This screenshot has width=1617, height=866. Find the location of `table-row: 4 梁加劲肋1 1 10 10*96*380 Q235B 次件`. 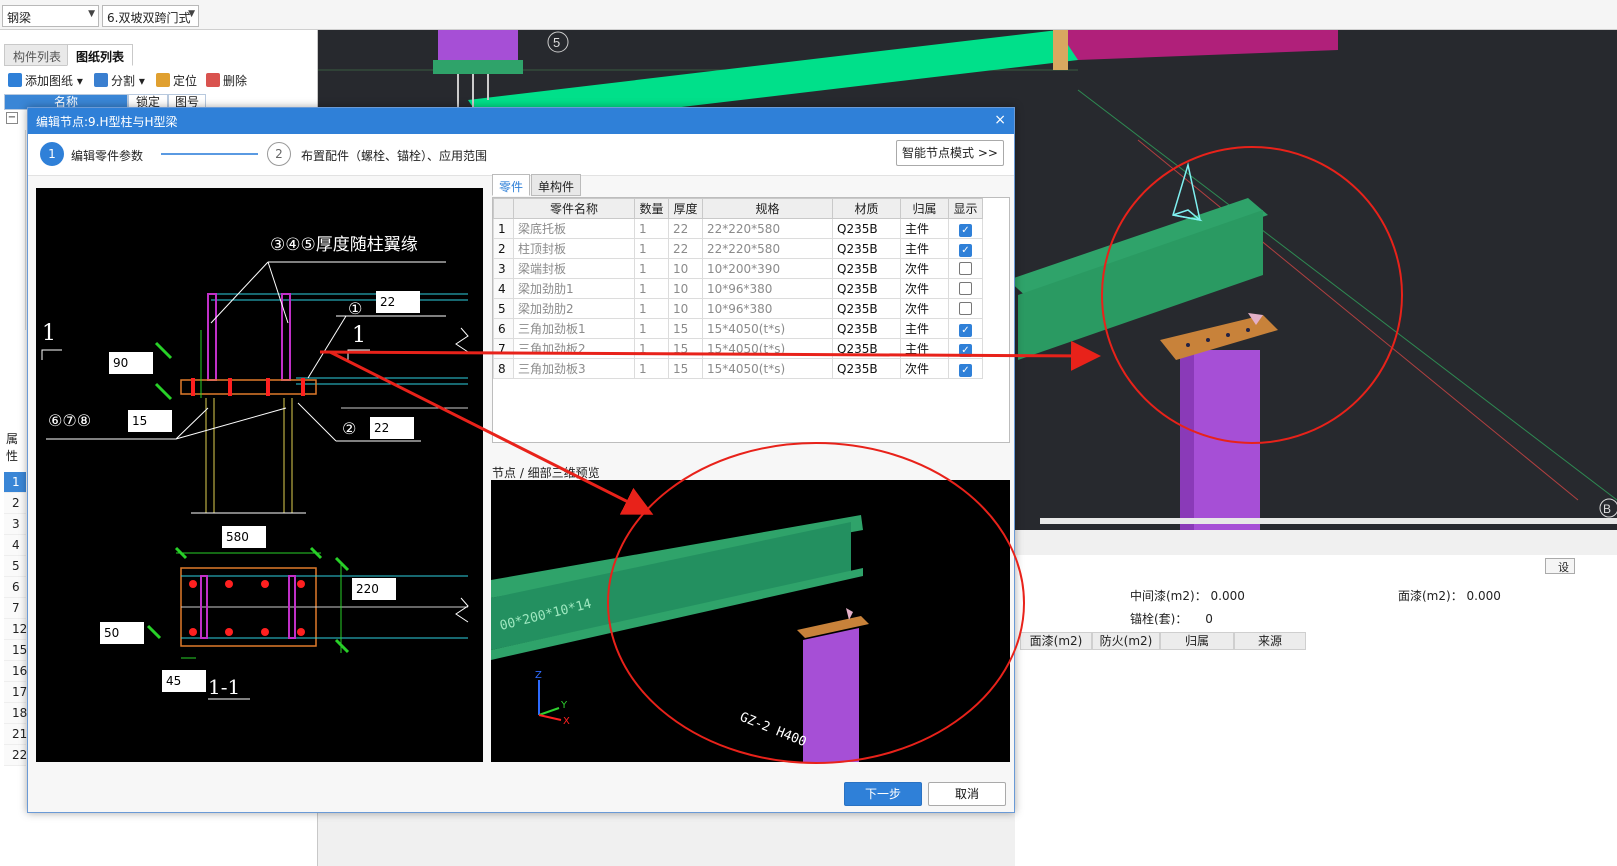

table-row: 4 梁加劲肋1 1 10 10*96*380 Q235B 次件 is located at coordinates (738, 288).